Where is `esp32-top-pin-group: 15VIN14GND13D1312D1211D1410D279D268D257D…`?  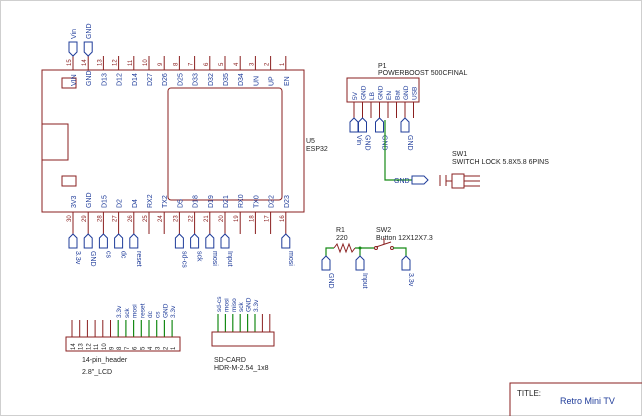
esp32-top-pin-group: 15VIN14GND13D1312D1211D1410D279D268D257D… is located at coordinates (179, 71).